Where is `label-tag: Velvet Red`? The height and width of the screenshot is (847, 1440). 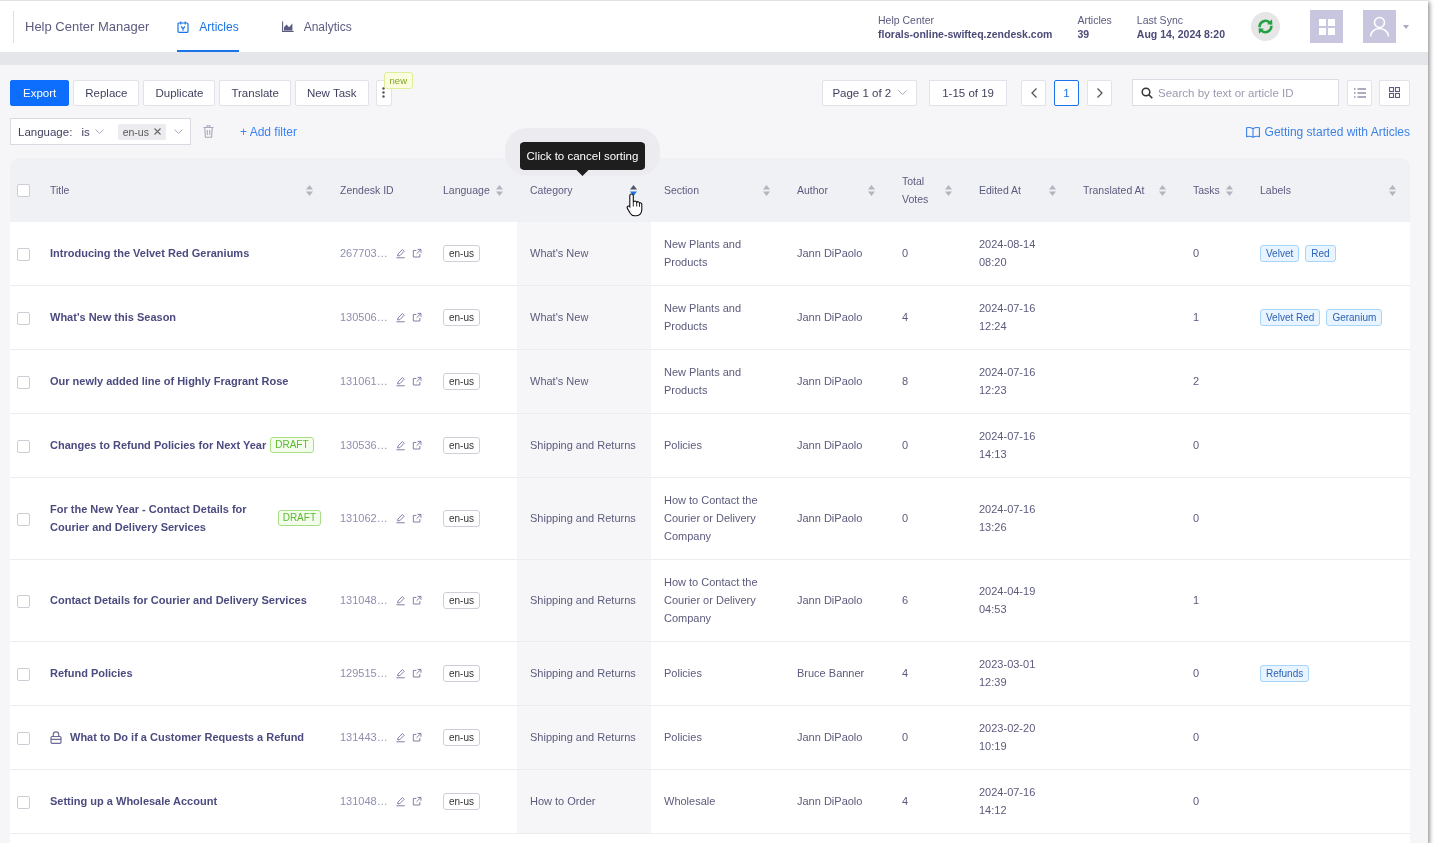
label-tag: Velvet Red is located at coordinates (1290, 317).